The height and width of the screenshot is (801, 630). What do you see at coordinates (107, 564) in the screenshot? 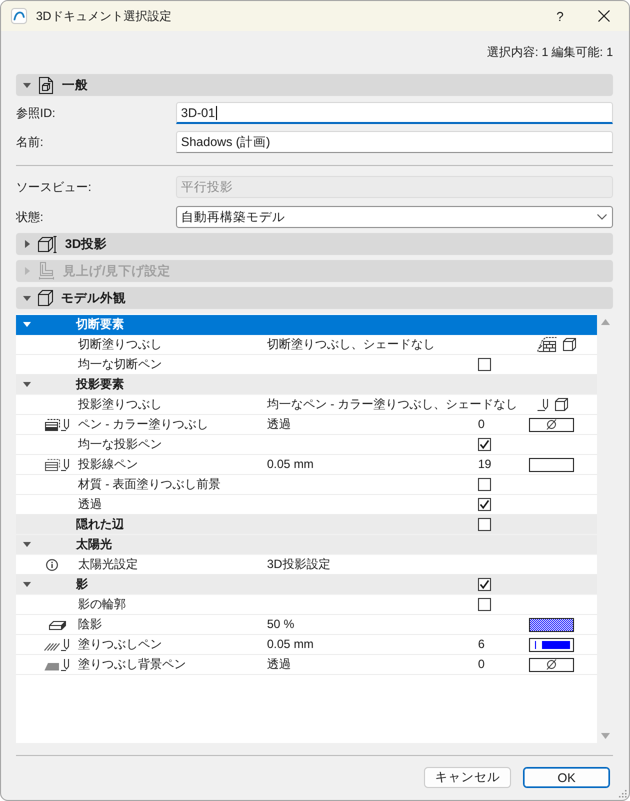
I see `property-label: 太陽光設定` at bounding box center [107, 564].